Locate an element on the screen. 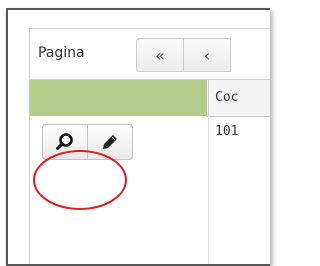  actions-column-header is located at coordinates (118, 98).